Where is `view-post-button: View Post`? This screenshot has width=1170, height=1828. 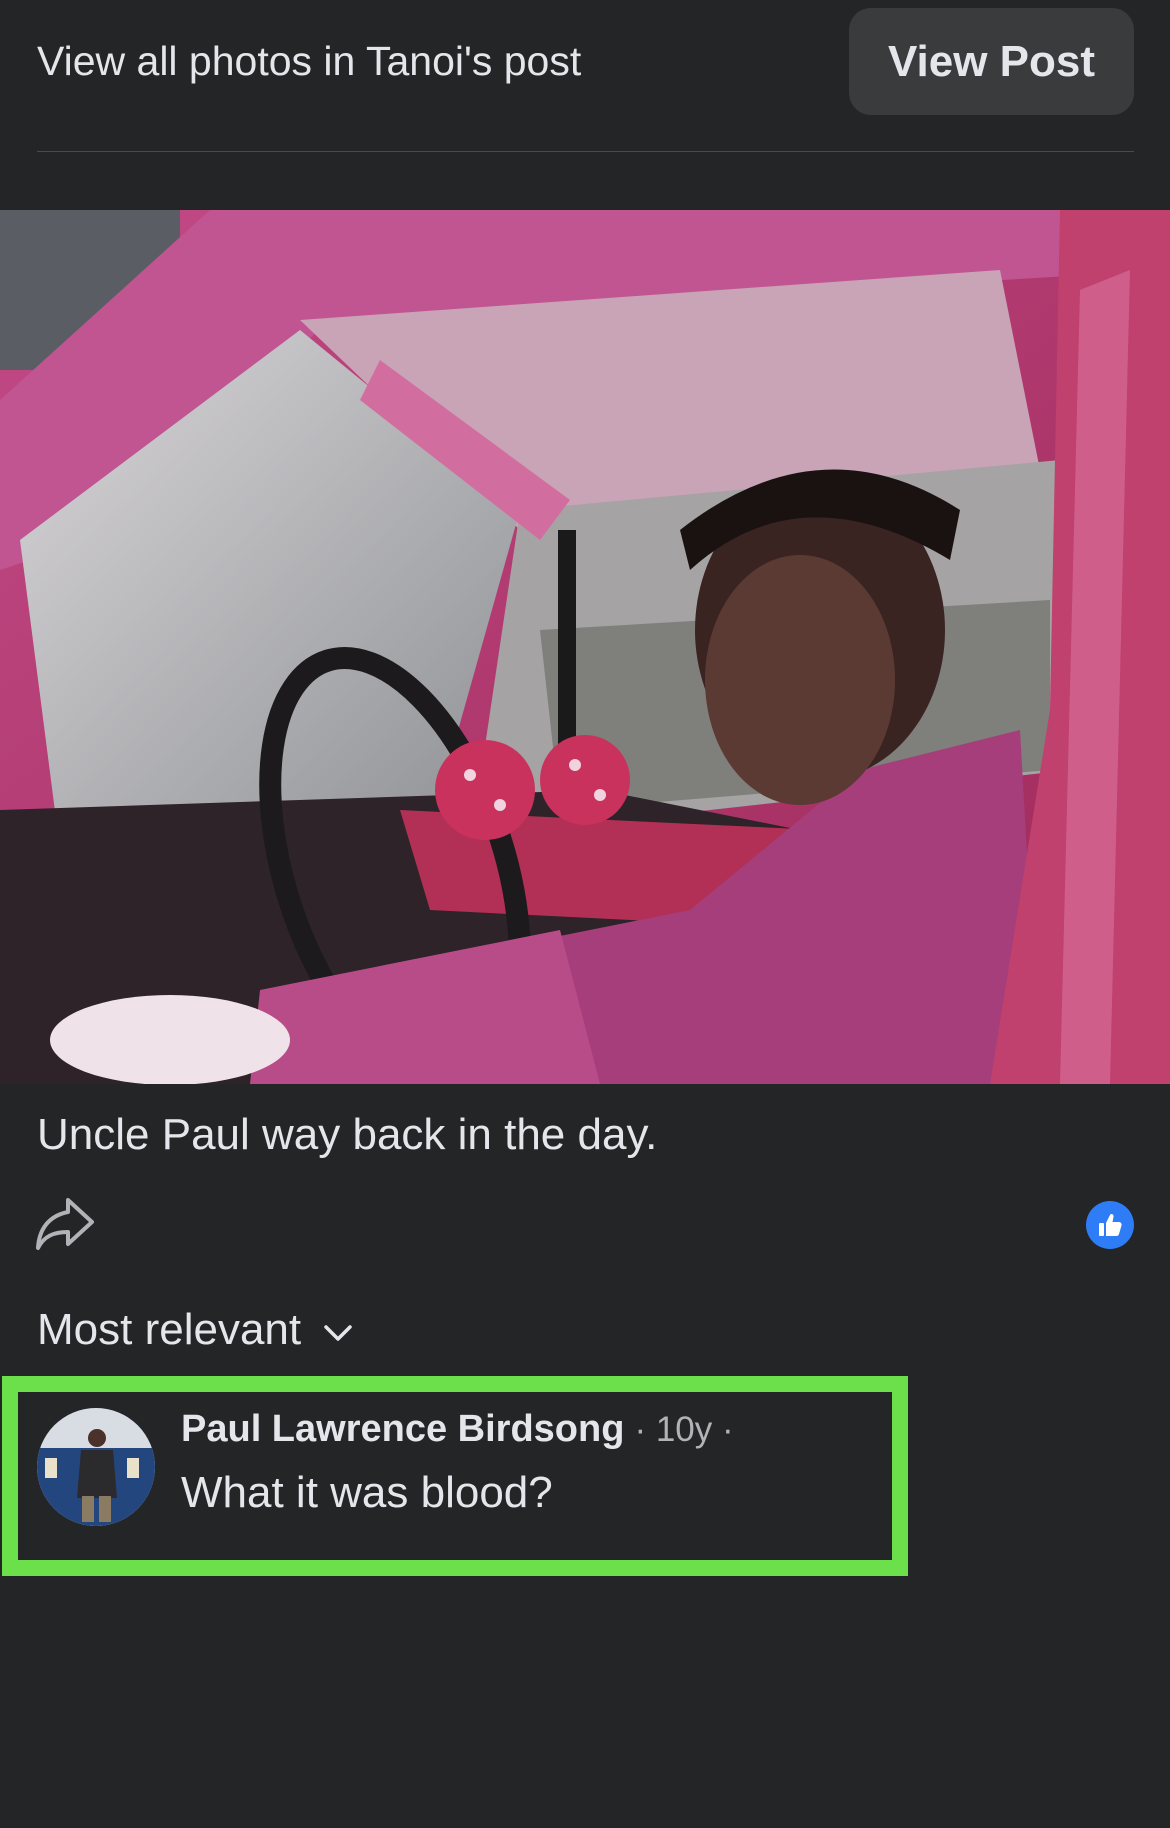 view-post-button: View Post is located at coordinates (991, 61).